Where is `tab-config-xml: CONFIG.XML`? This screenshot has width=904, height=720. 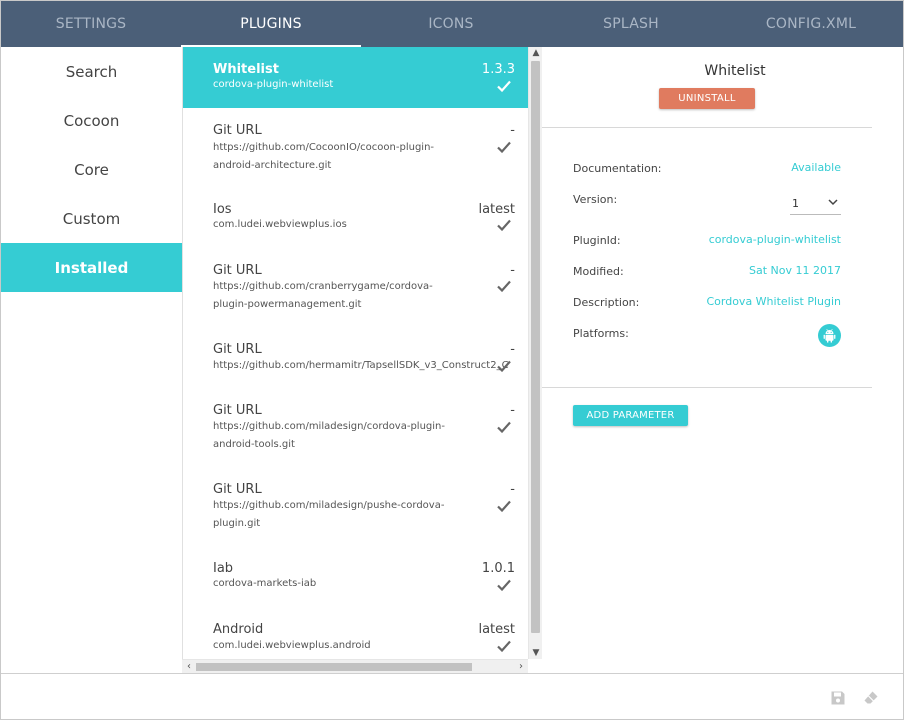
tab-config-xml: CONFIG.XML is located at coordinates (811, 24).